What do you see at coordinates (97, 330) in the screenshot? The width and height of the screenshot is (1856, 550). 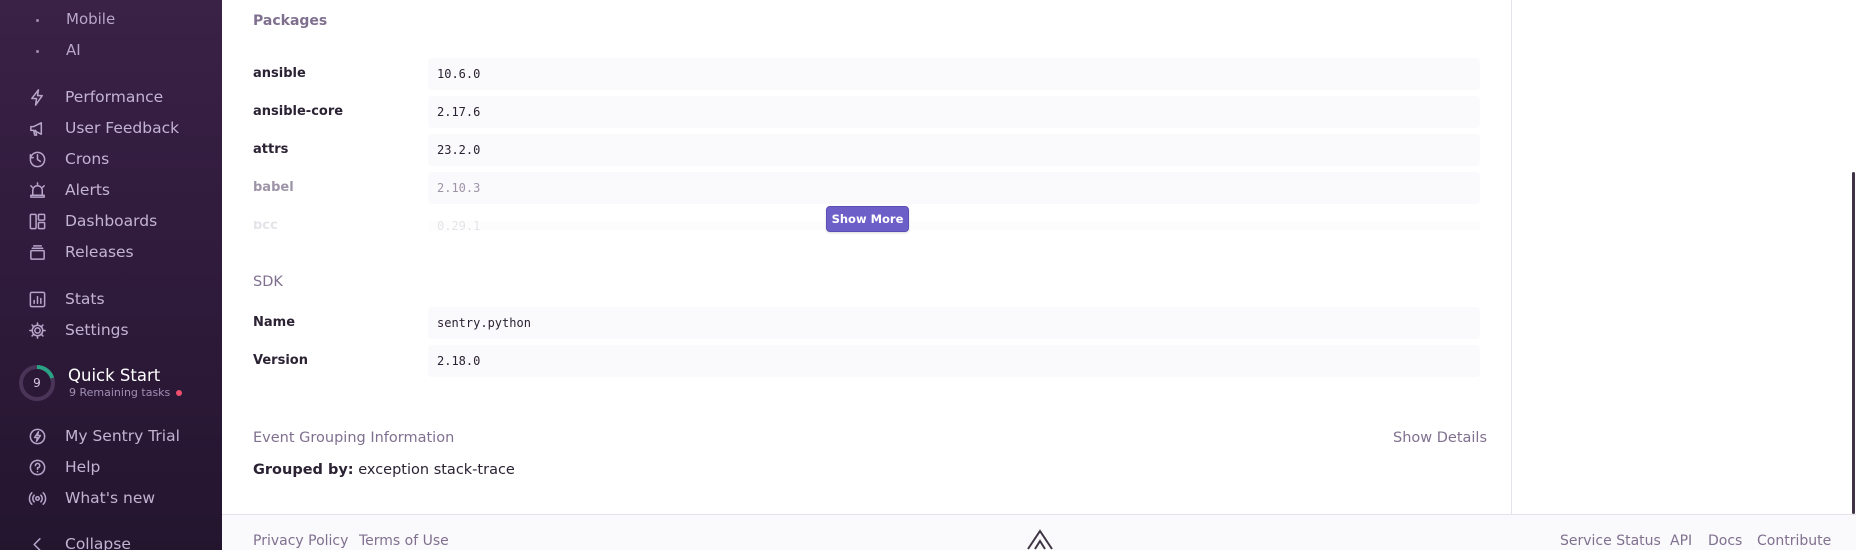 I see `sidebar-item-label: Settings` at bounding box center [97, 330].